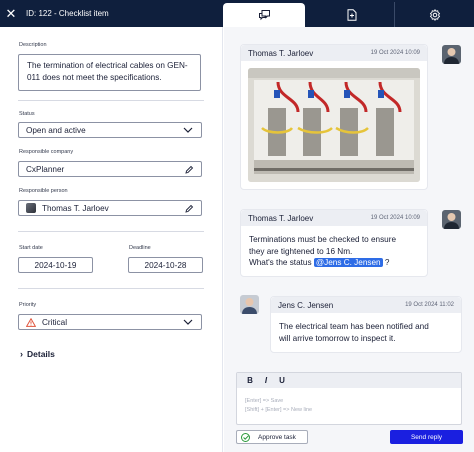  I want to click on gear-icon, so click(434, 14).